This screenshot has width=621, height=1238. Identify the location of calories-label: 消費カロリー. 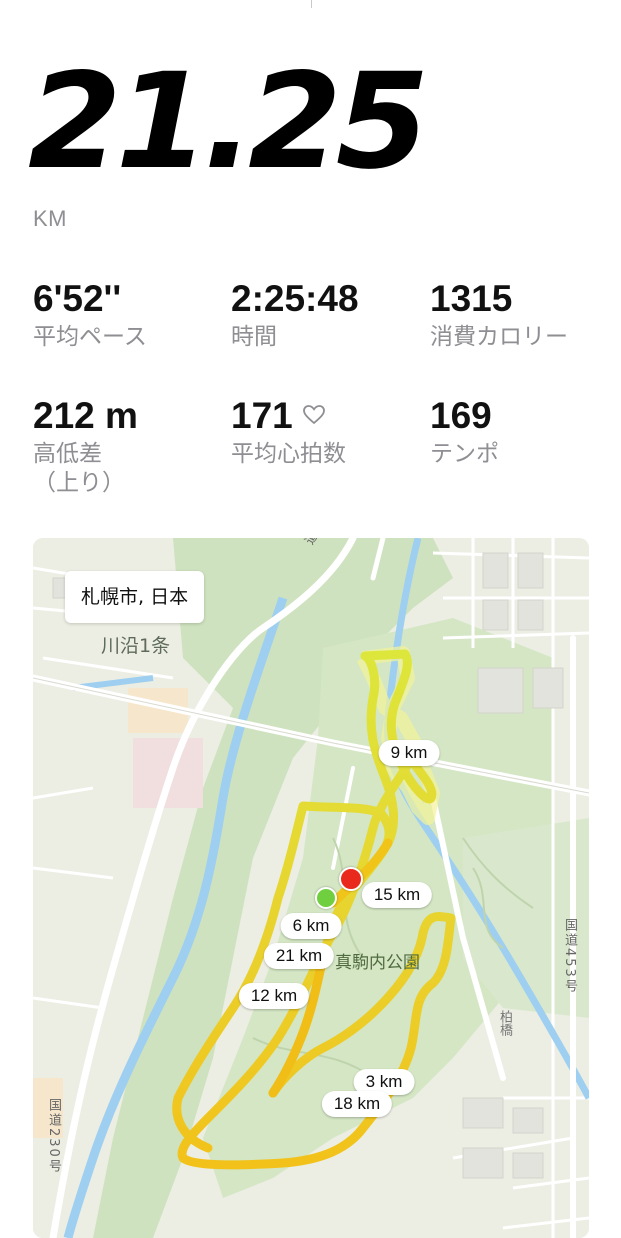
(499, 337).